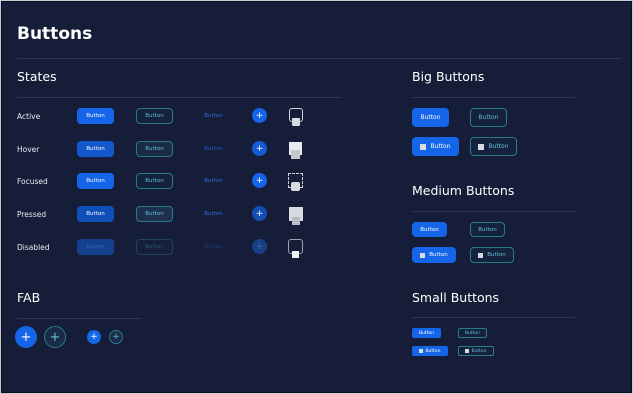  What do you see at coordinates (95, 116) in the screenshot?
I see `filled-button-active: Button` at bounding box center [95, 116].